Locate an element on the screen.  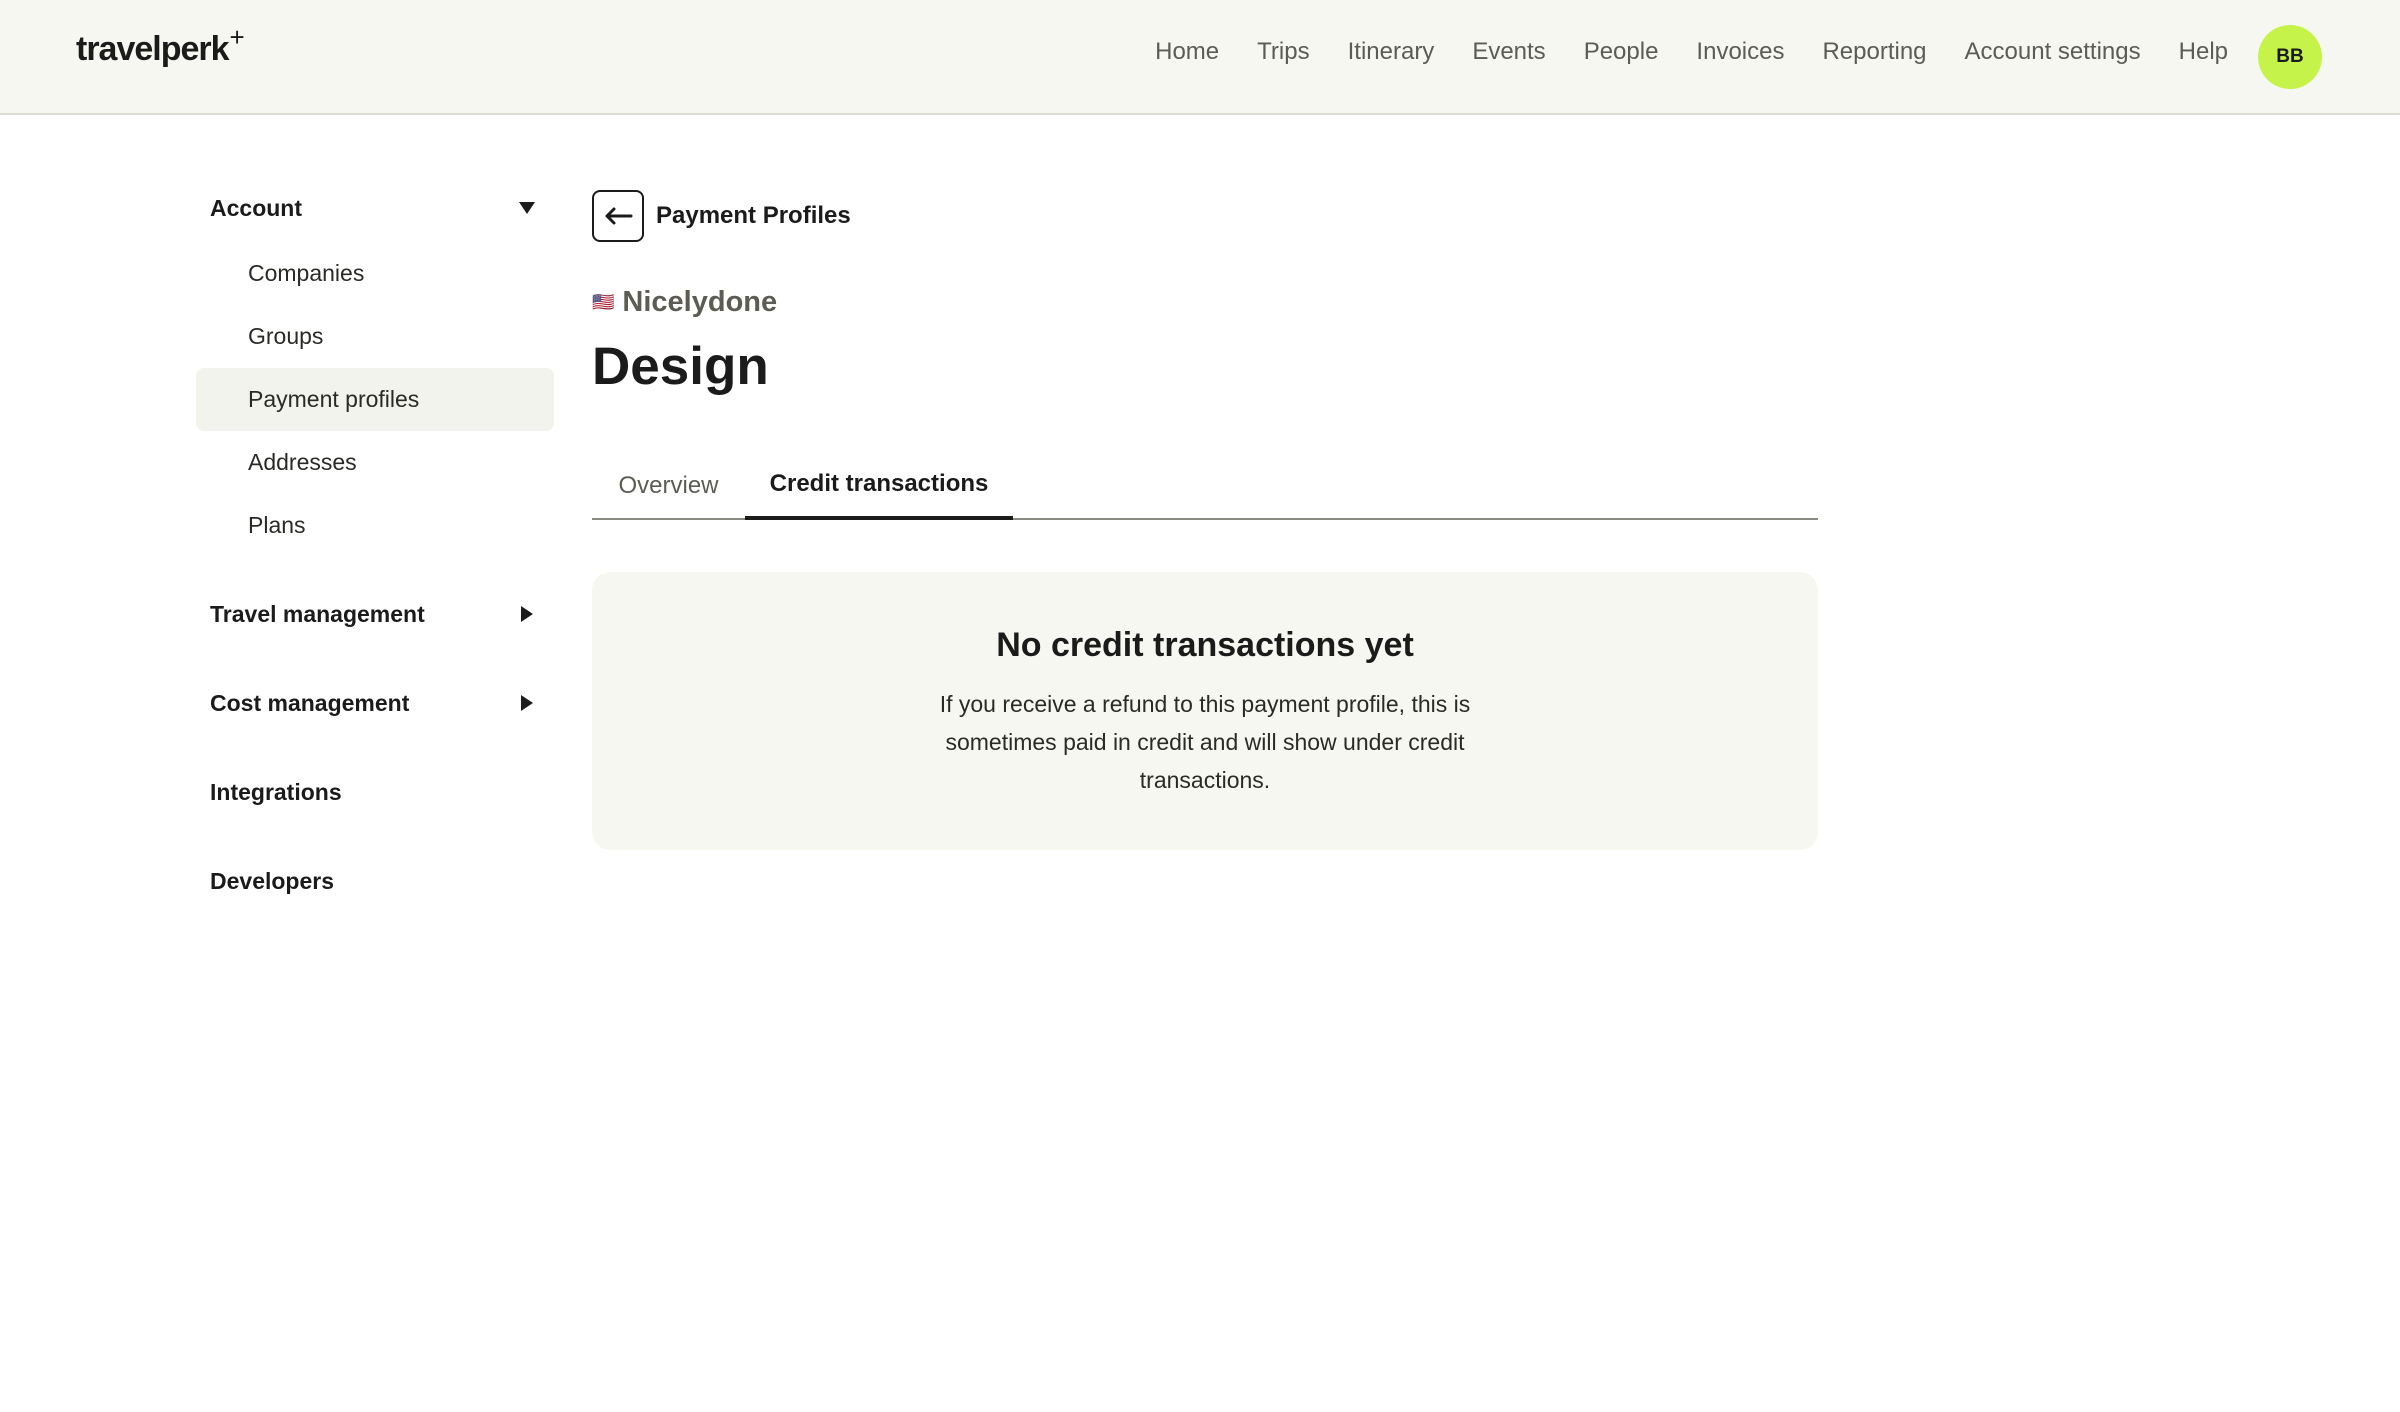
page-title: Design is located at coordinates (680, 366).